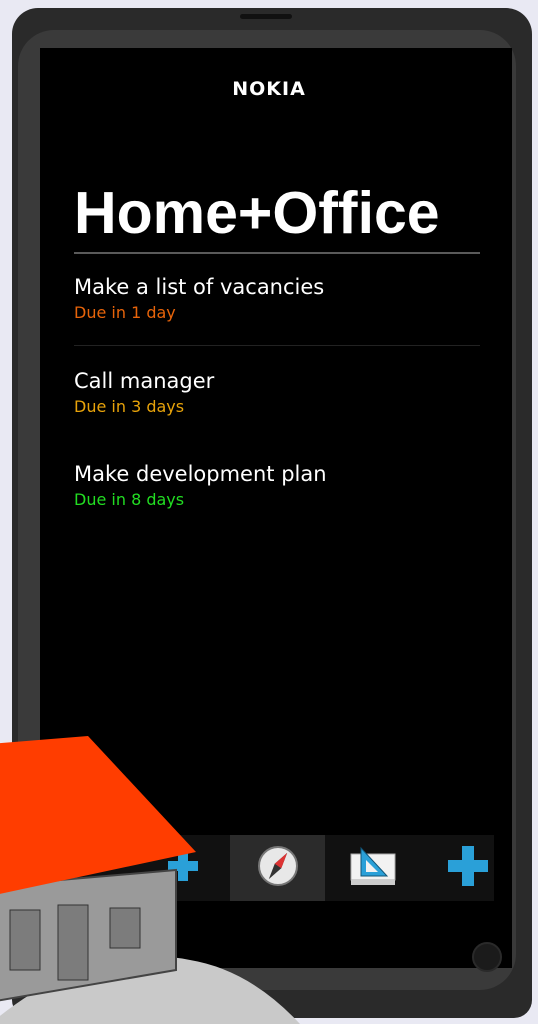  I want to click on task-due: Due in 3 days, so click(129, 406).